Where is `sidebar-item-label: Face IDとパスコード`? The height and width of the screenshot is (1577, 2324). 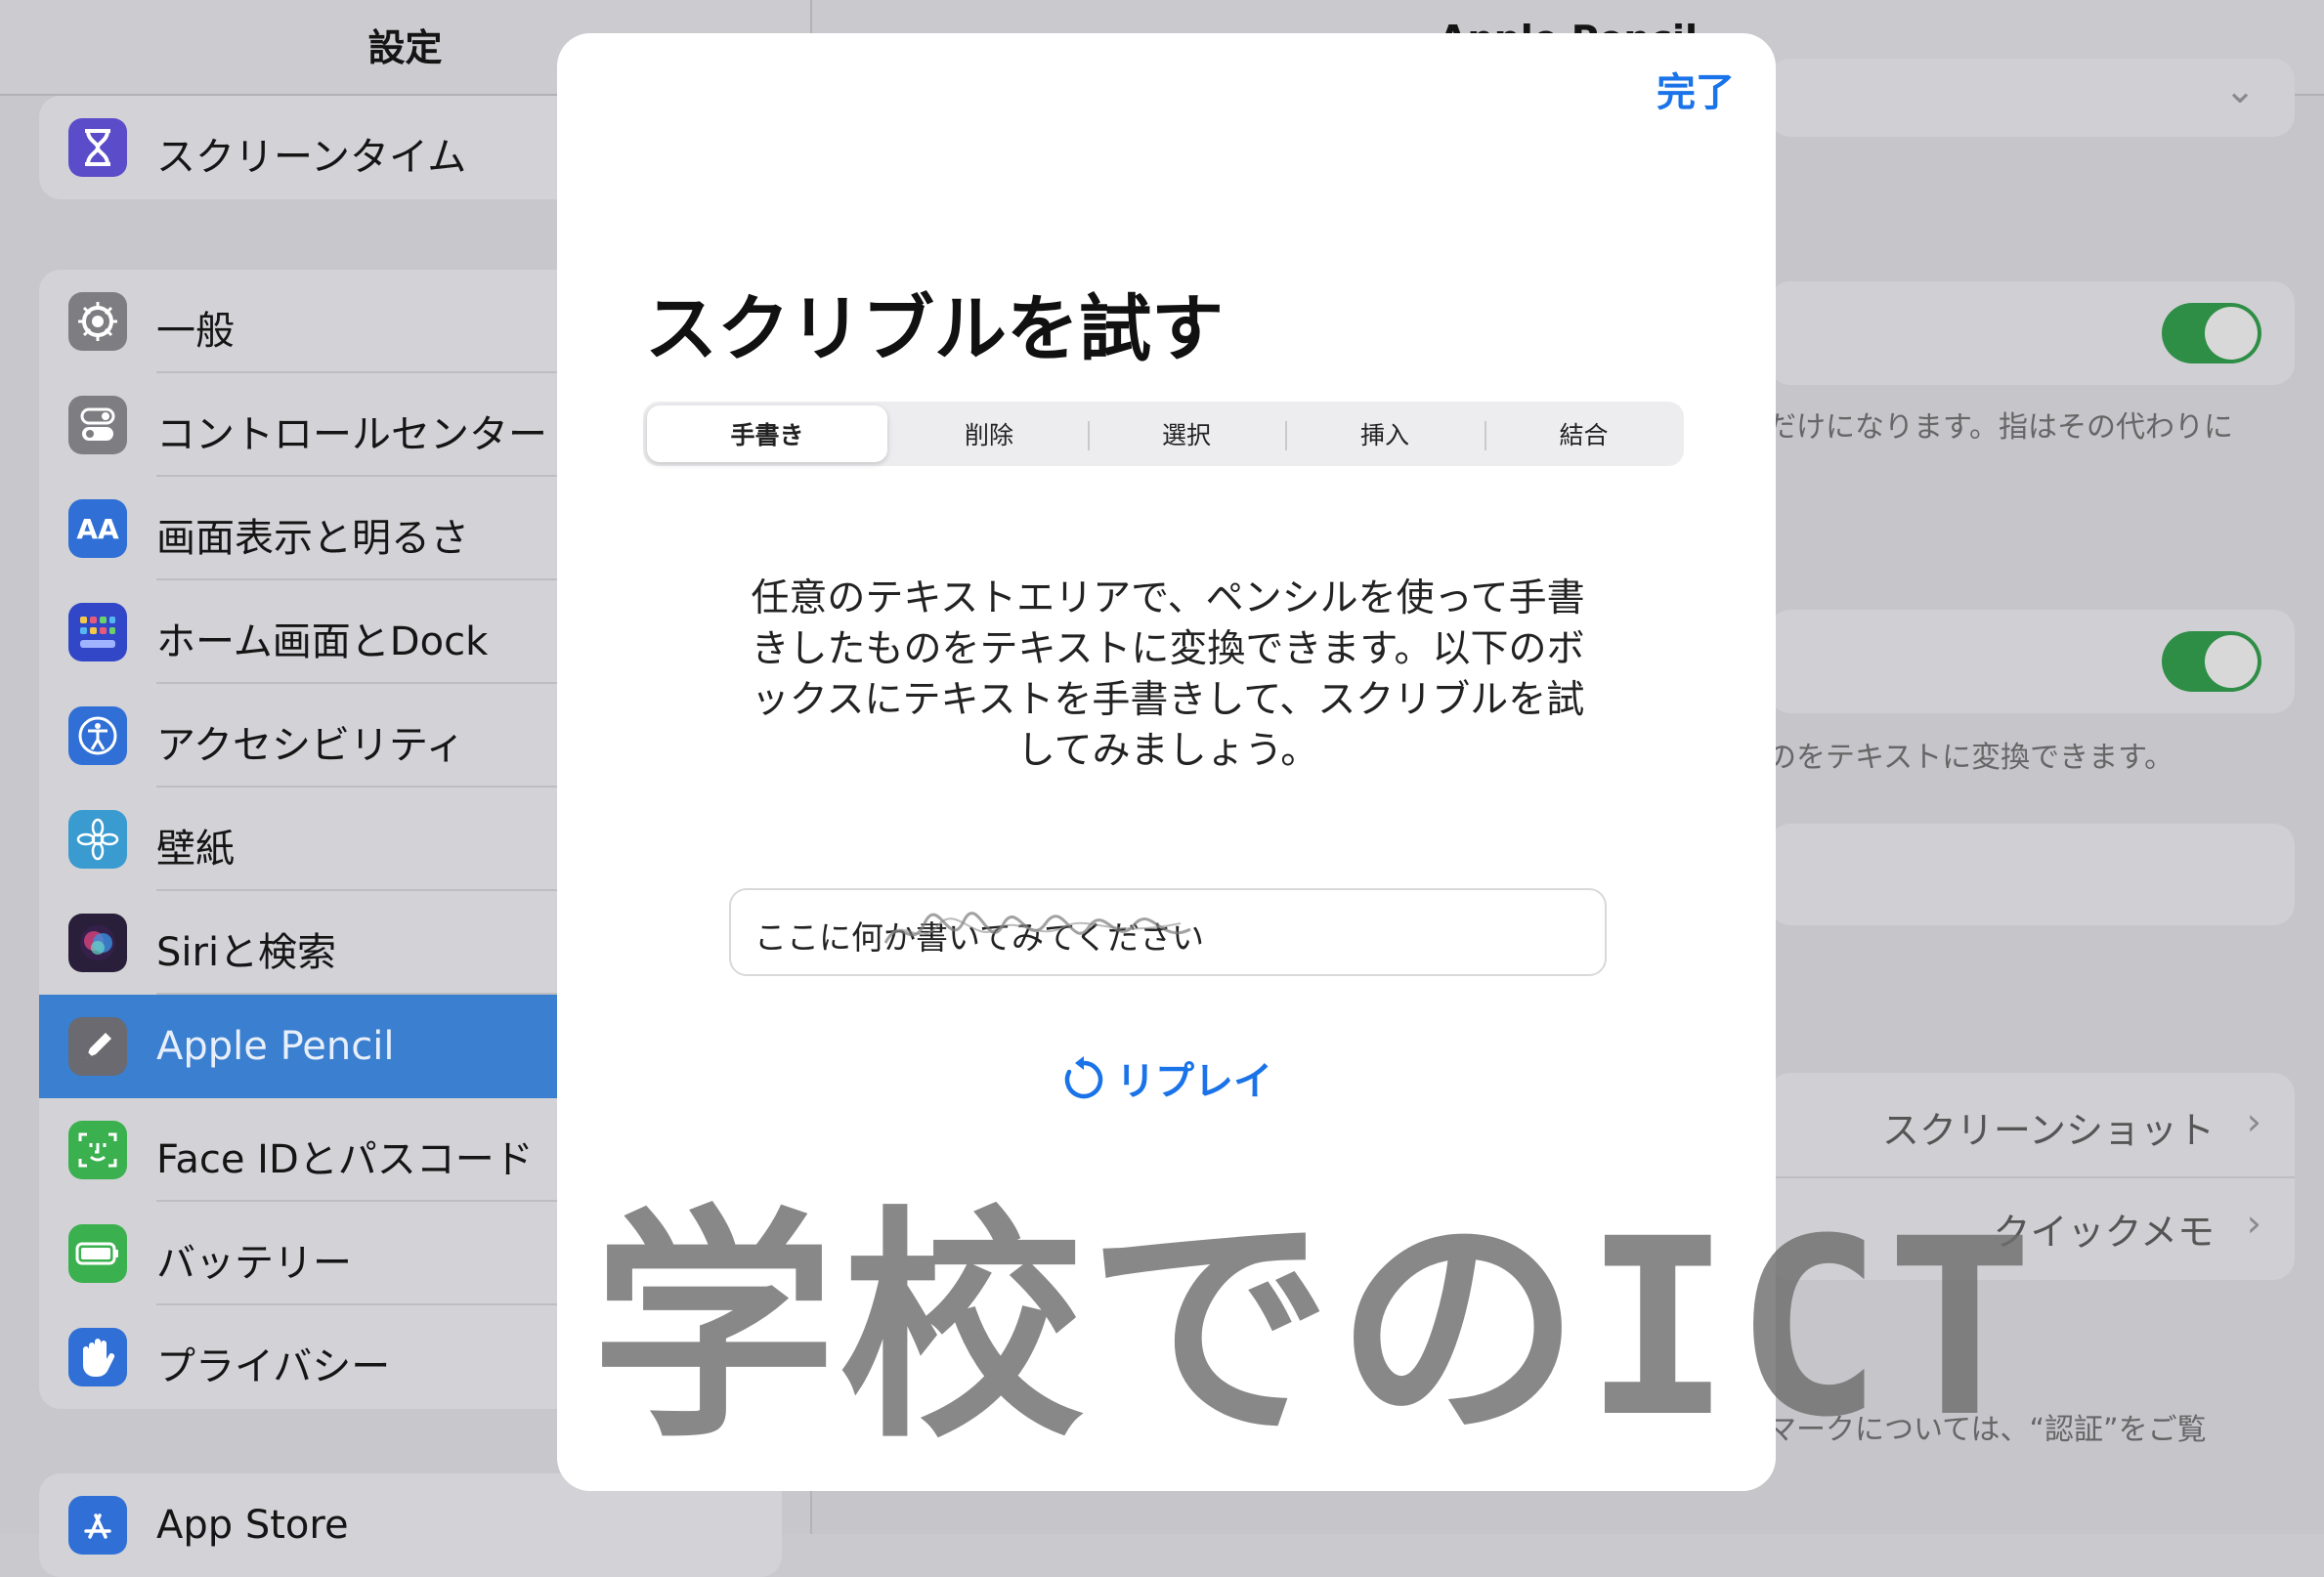 sidebar-item-label: Face IDとパスコード is located at coordinates (345, 1159).